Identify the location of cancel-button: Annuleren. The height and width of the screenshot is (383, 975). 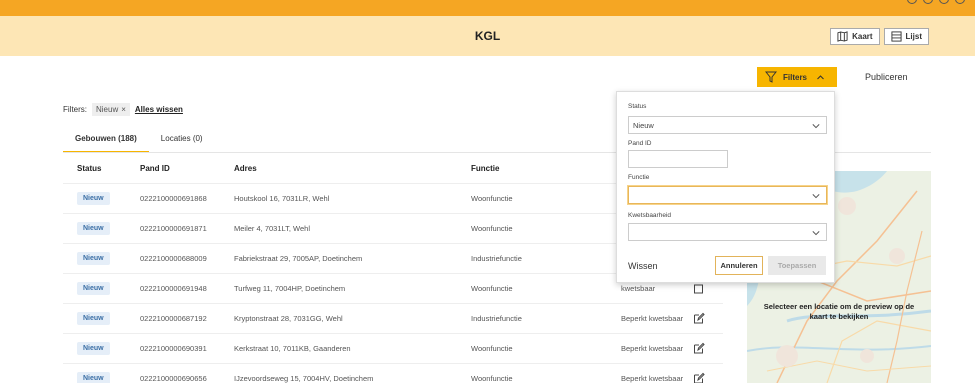
(739, 265).